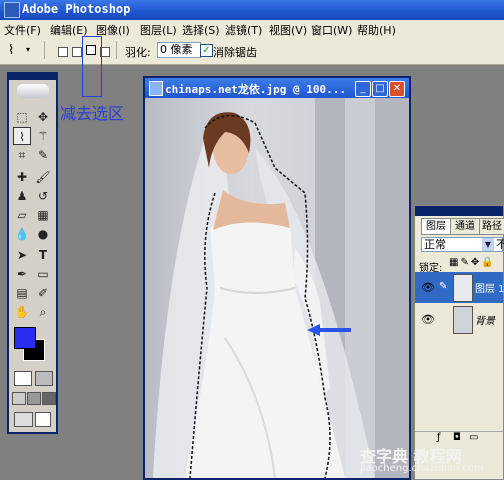  What do you see at coordinates (22, 255) in the screenshot?
I see `path-select-icon: ➤` at bounding box center [22, 255].